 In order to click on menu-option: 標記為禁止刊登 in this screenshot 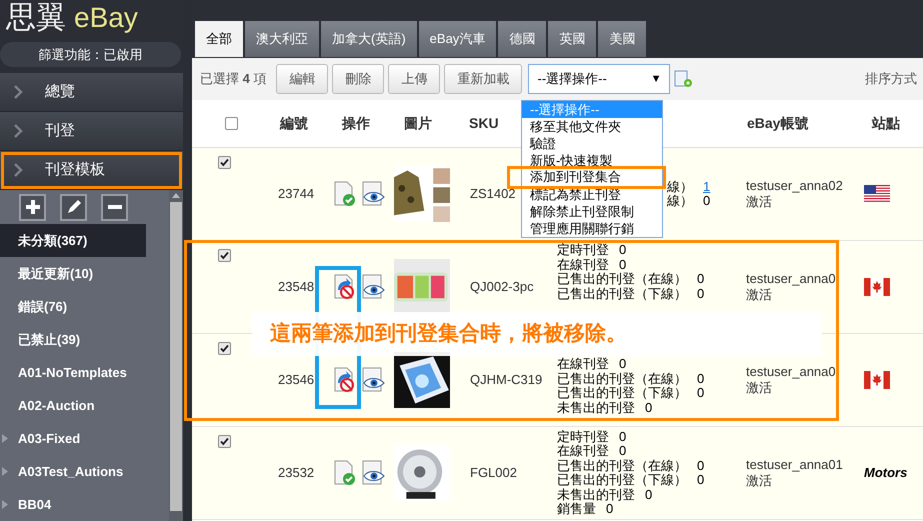, I will do `click(592, 194)`.